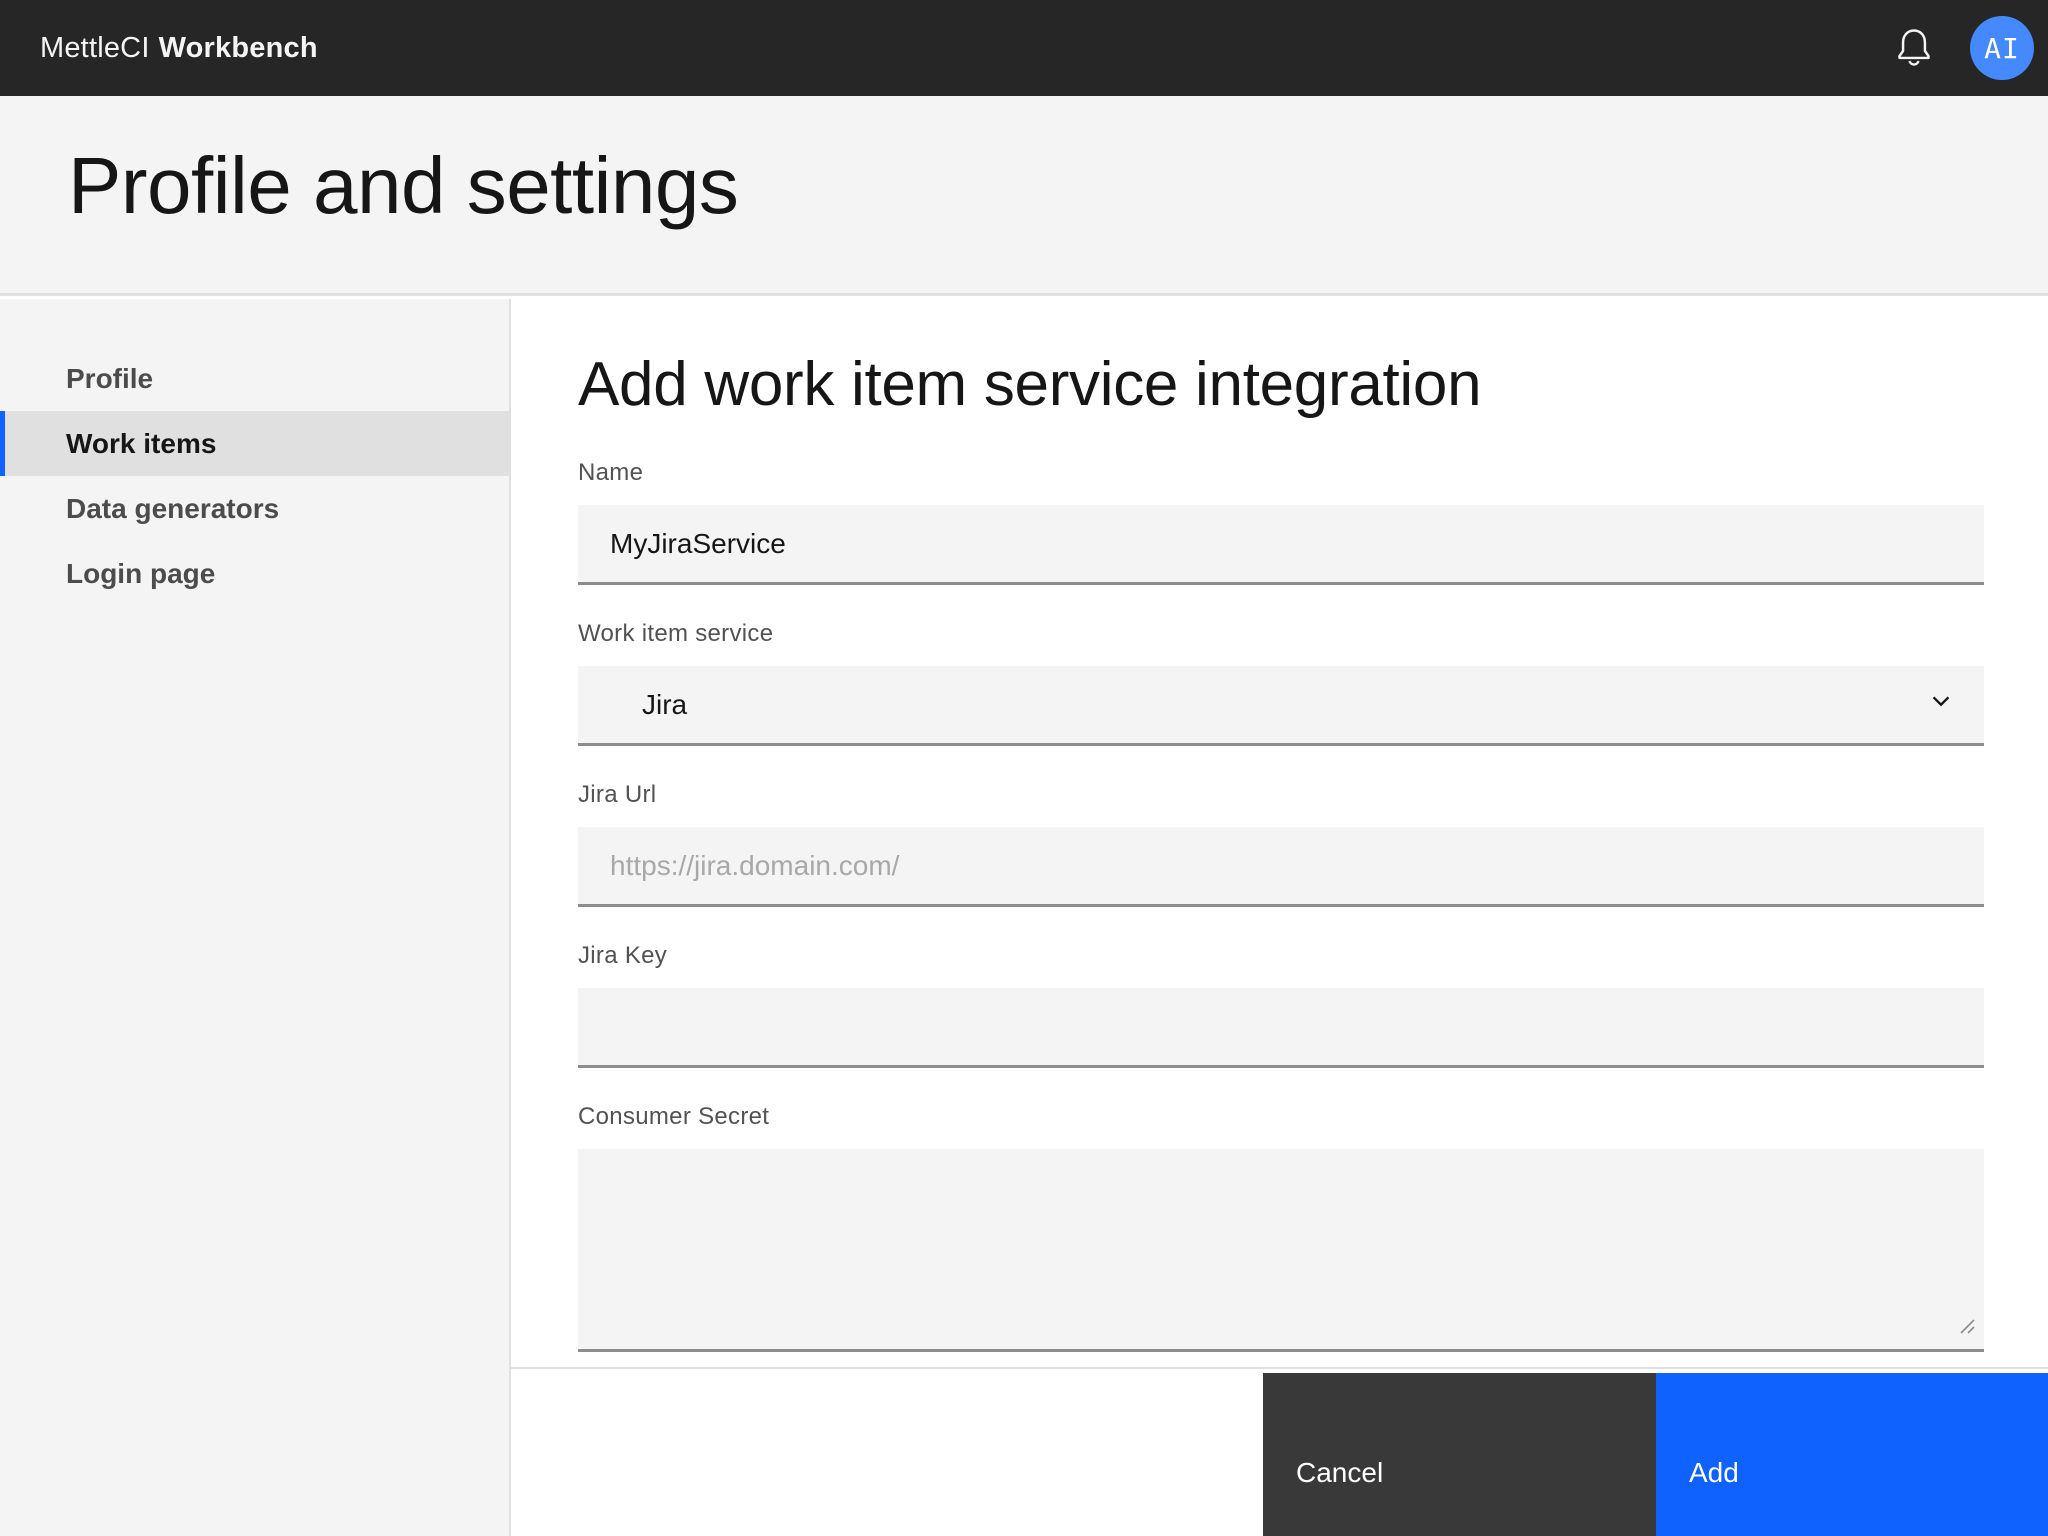 The width and height of the screenshot is (2048, 1536). I want to click on jira-key-label: Jira Key, so click(623, 955).